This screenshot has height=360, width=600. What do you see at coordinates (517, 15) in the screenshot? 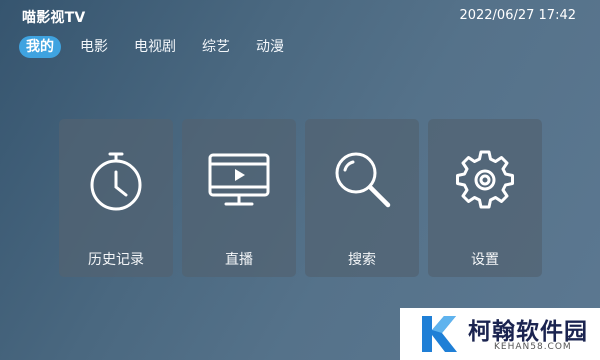
I see `clock: 2022/06/27 17:42` at bounding box center [517, 15].